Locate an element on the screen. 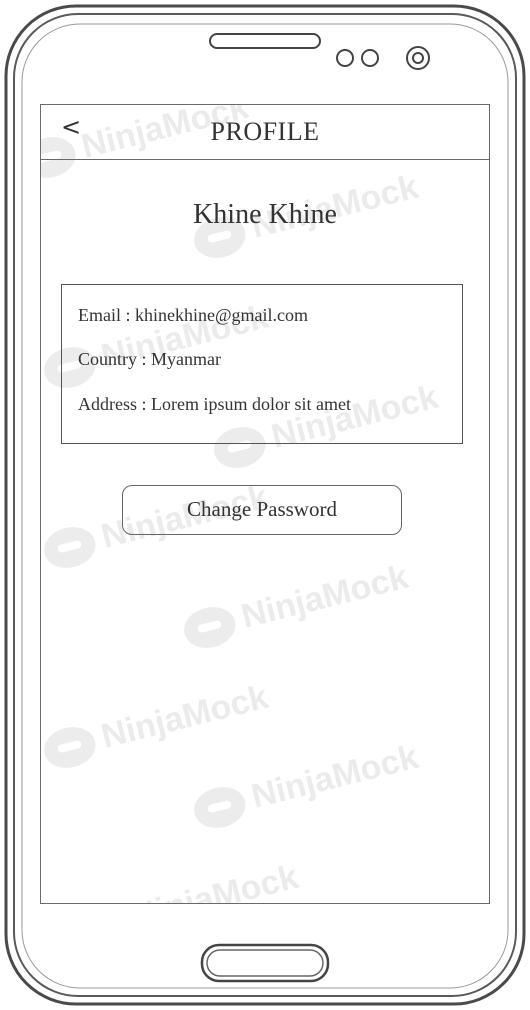 The width and height of the screenshot is (530, 1010). speaker-grille is located at coordinates (265, 41).